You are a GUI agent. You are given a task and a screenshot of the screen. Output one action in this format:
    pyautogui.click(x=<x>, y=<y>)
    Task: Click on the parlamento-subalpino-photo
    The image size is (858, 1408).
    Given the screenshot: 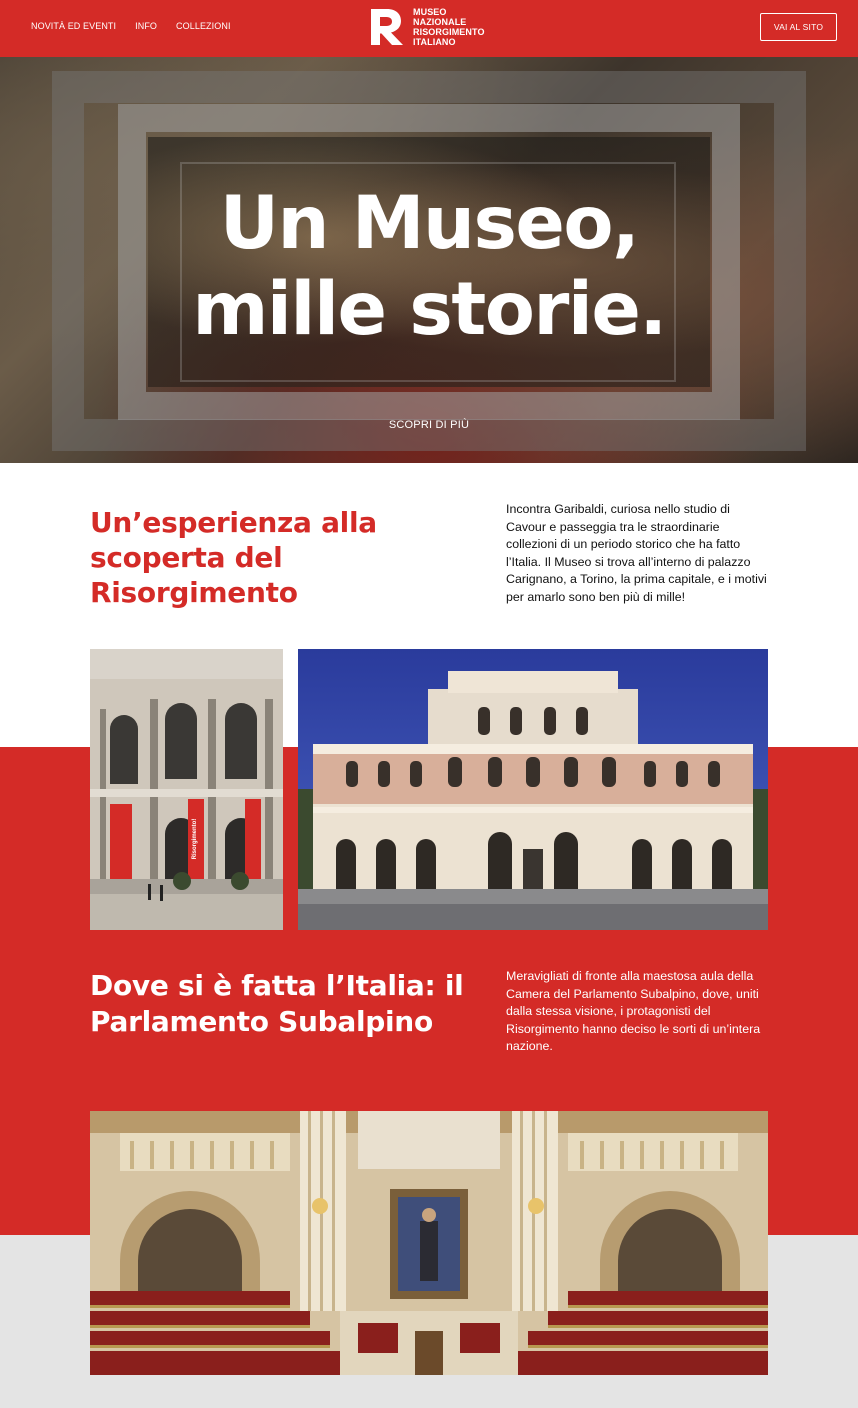 What is the action you would take?
    pyautogui.click(x=429, y=1243)
    